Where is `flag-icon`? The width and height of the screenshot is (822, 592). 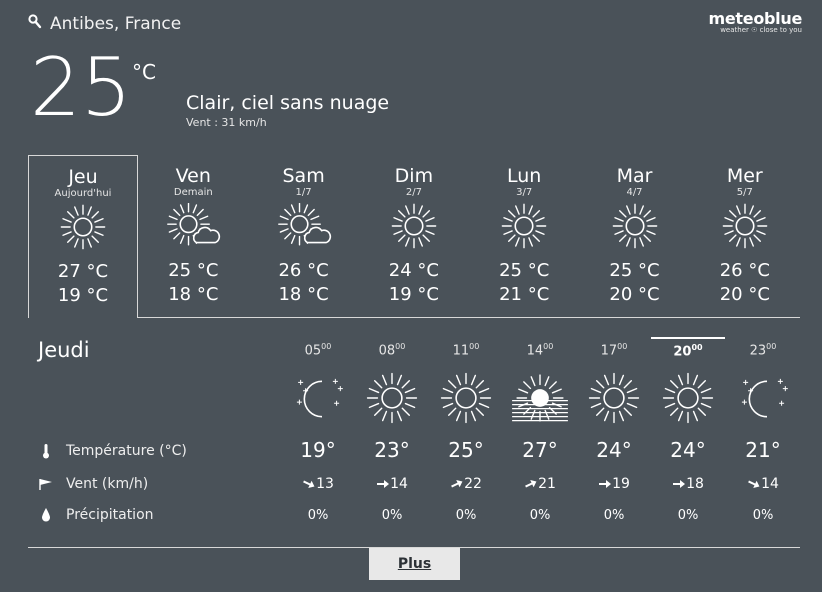 flag-icon is located at coordinates (46, 484).